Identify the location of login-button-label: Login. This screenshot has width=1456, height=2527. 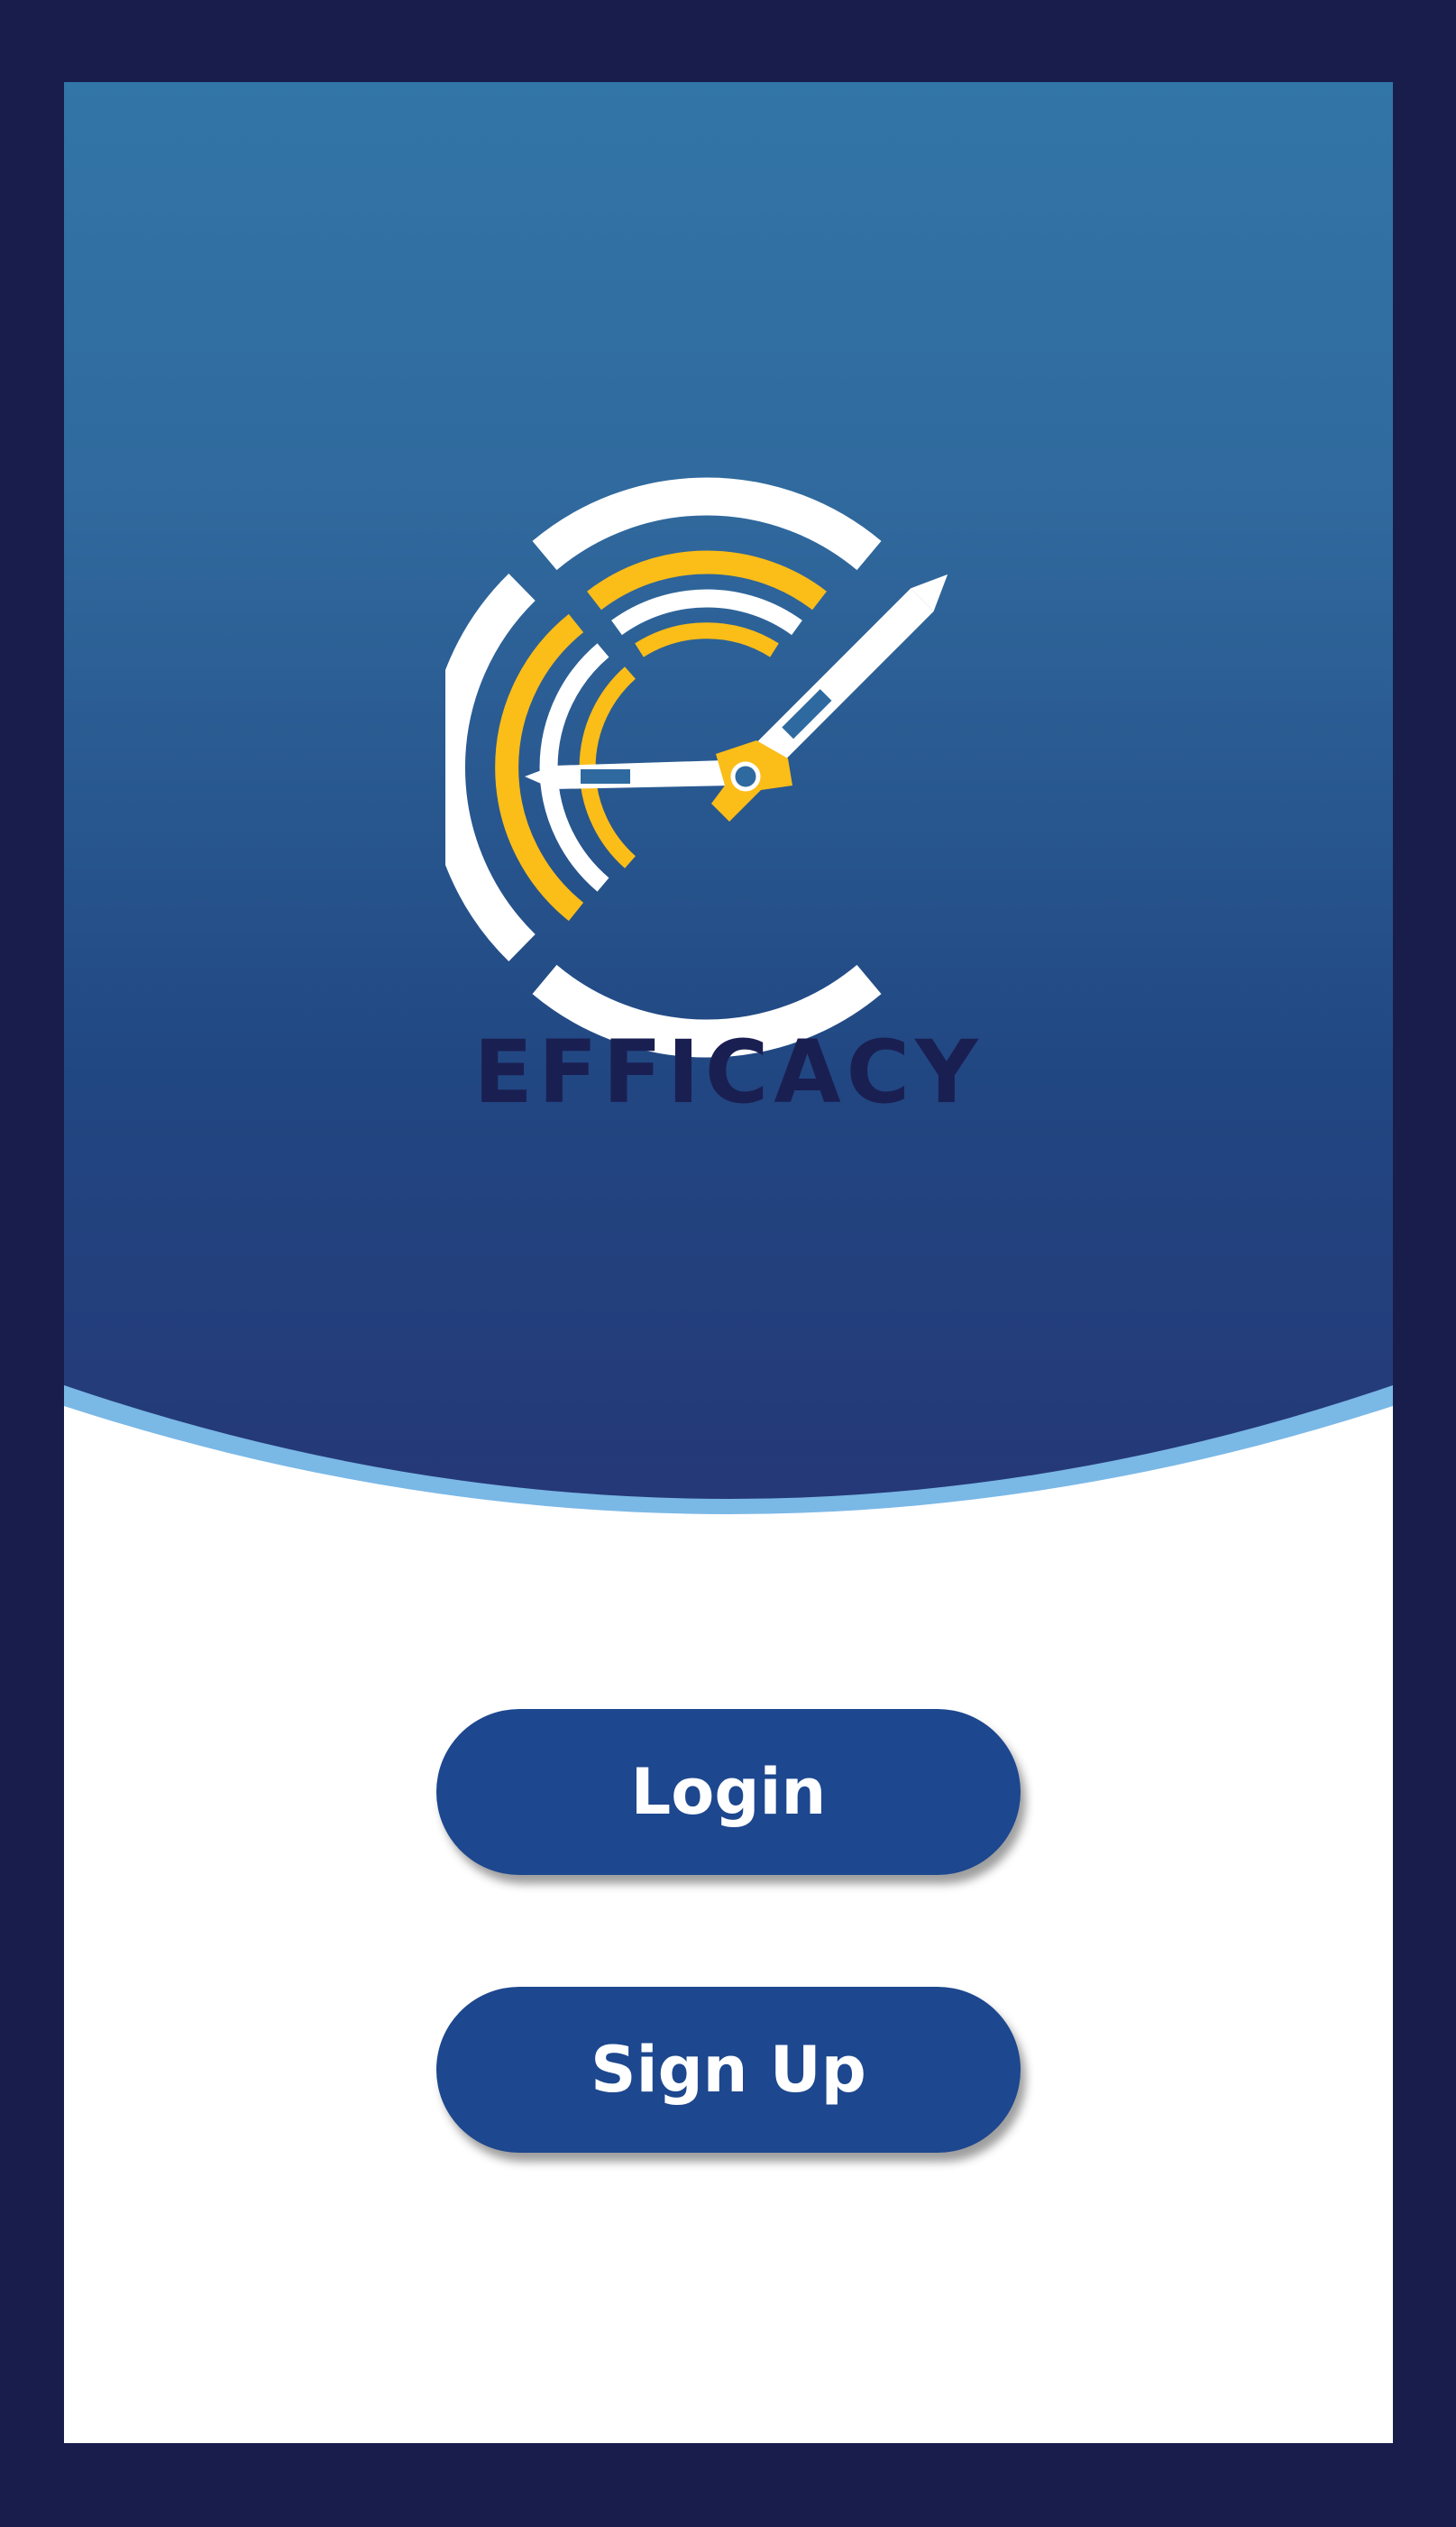
(728, 1792).